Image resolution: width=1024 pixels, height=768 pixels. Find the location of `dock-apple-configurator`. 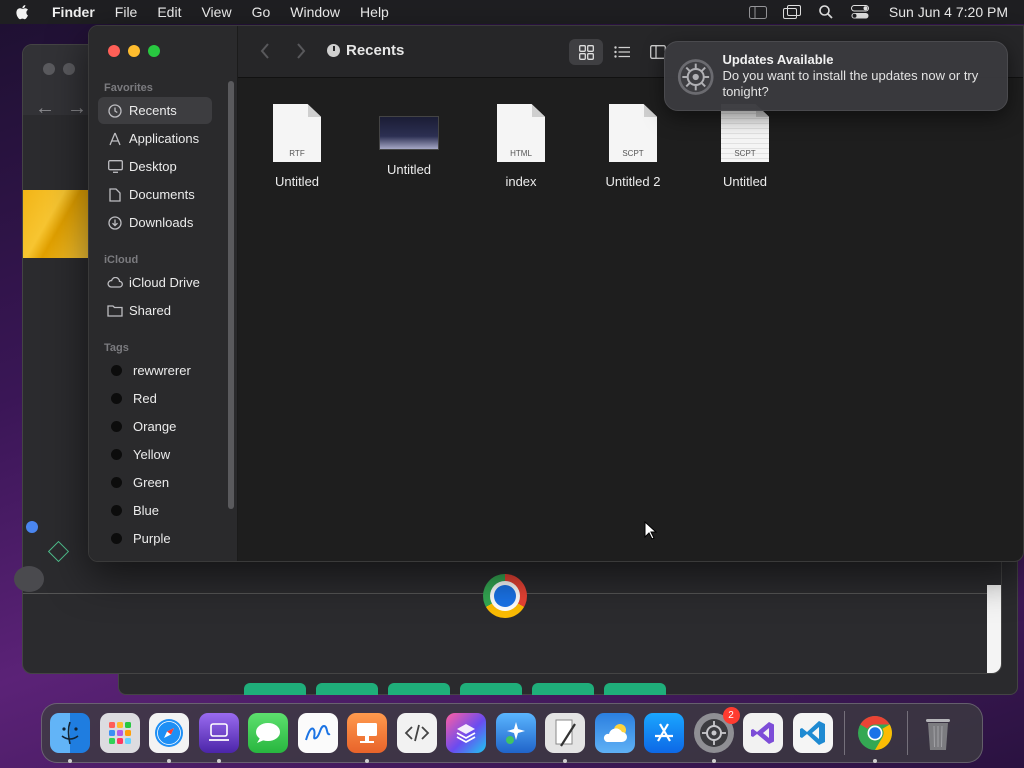

dock-apple-configurator is located at coordinates (218, 738).